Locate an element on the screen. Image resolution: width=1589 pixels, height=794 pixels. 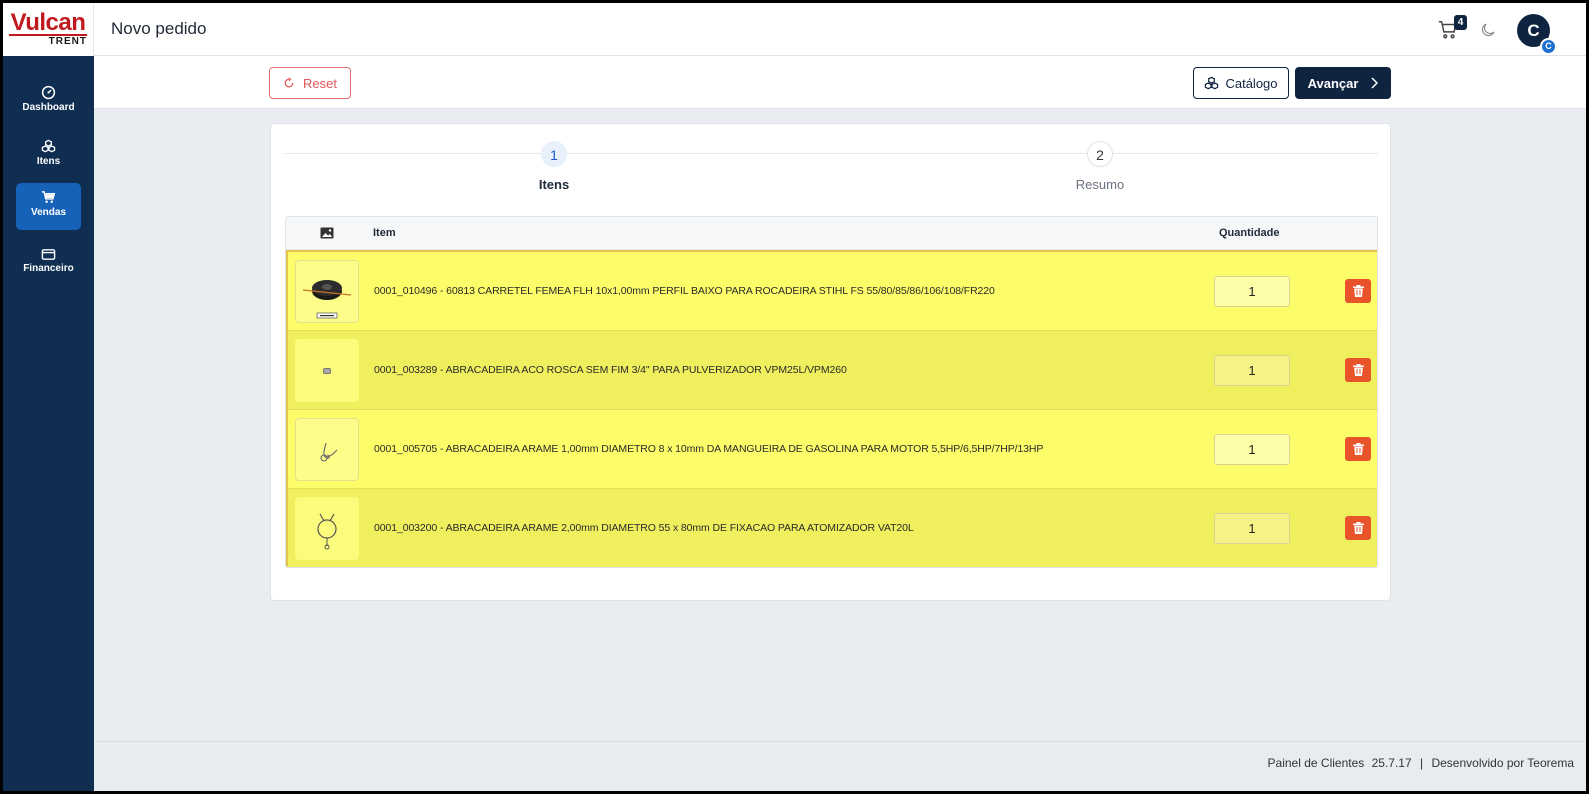
refresh-icon is located at coordinates (289, 82).